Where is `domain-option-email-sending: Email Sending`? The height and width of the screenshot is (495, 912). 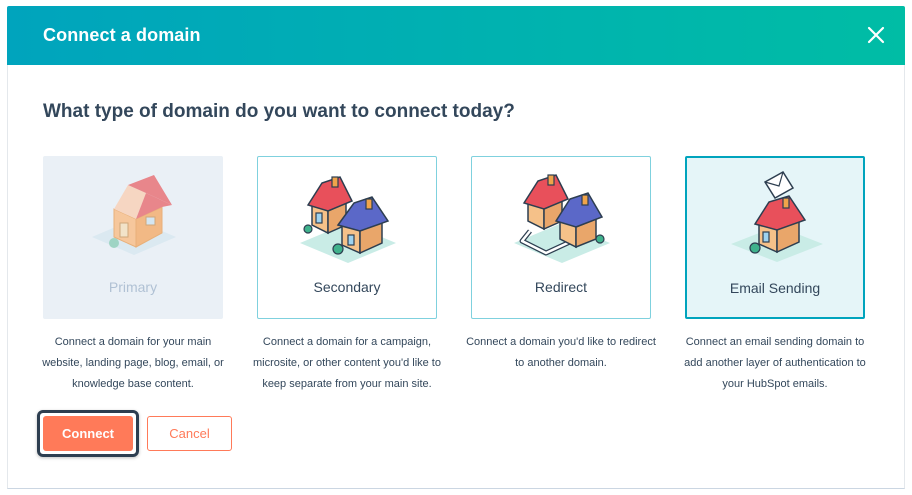 domain-option-email-sending: Email Sending is located at coordinates (775, 237).